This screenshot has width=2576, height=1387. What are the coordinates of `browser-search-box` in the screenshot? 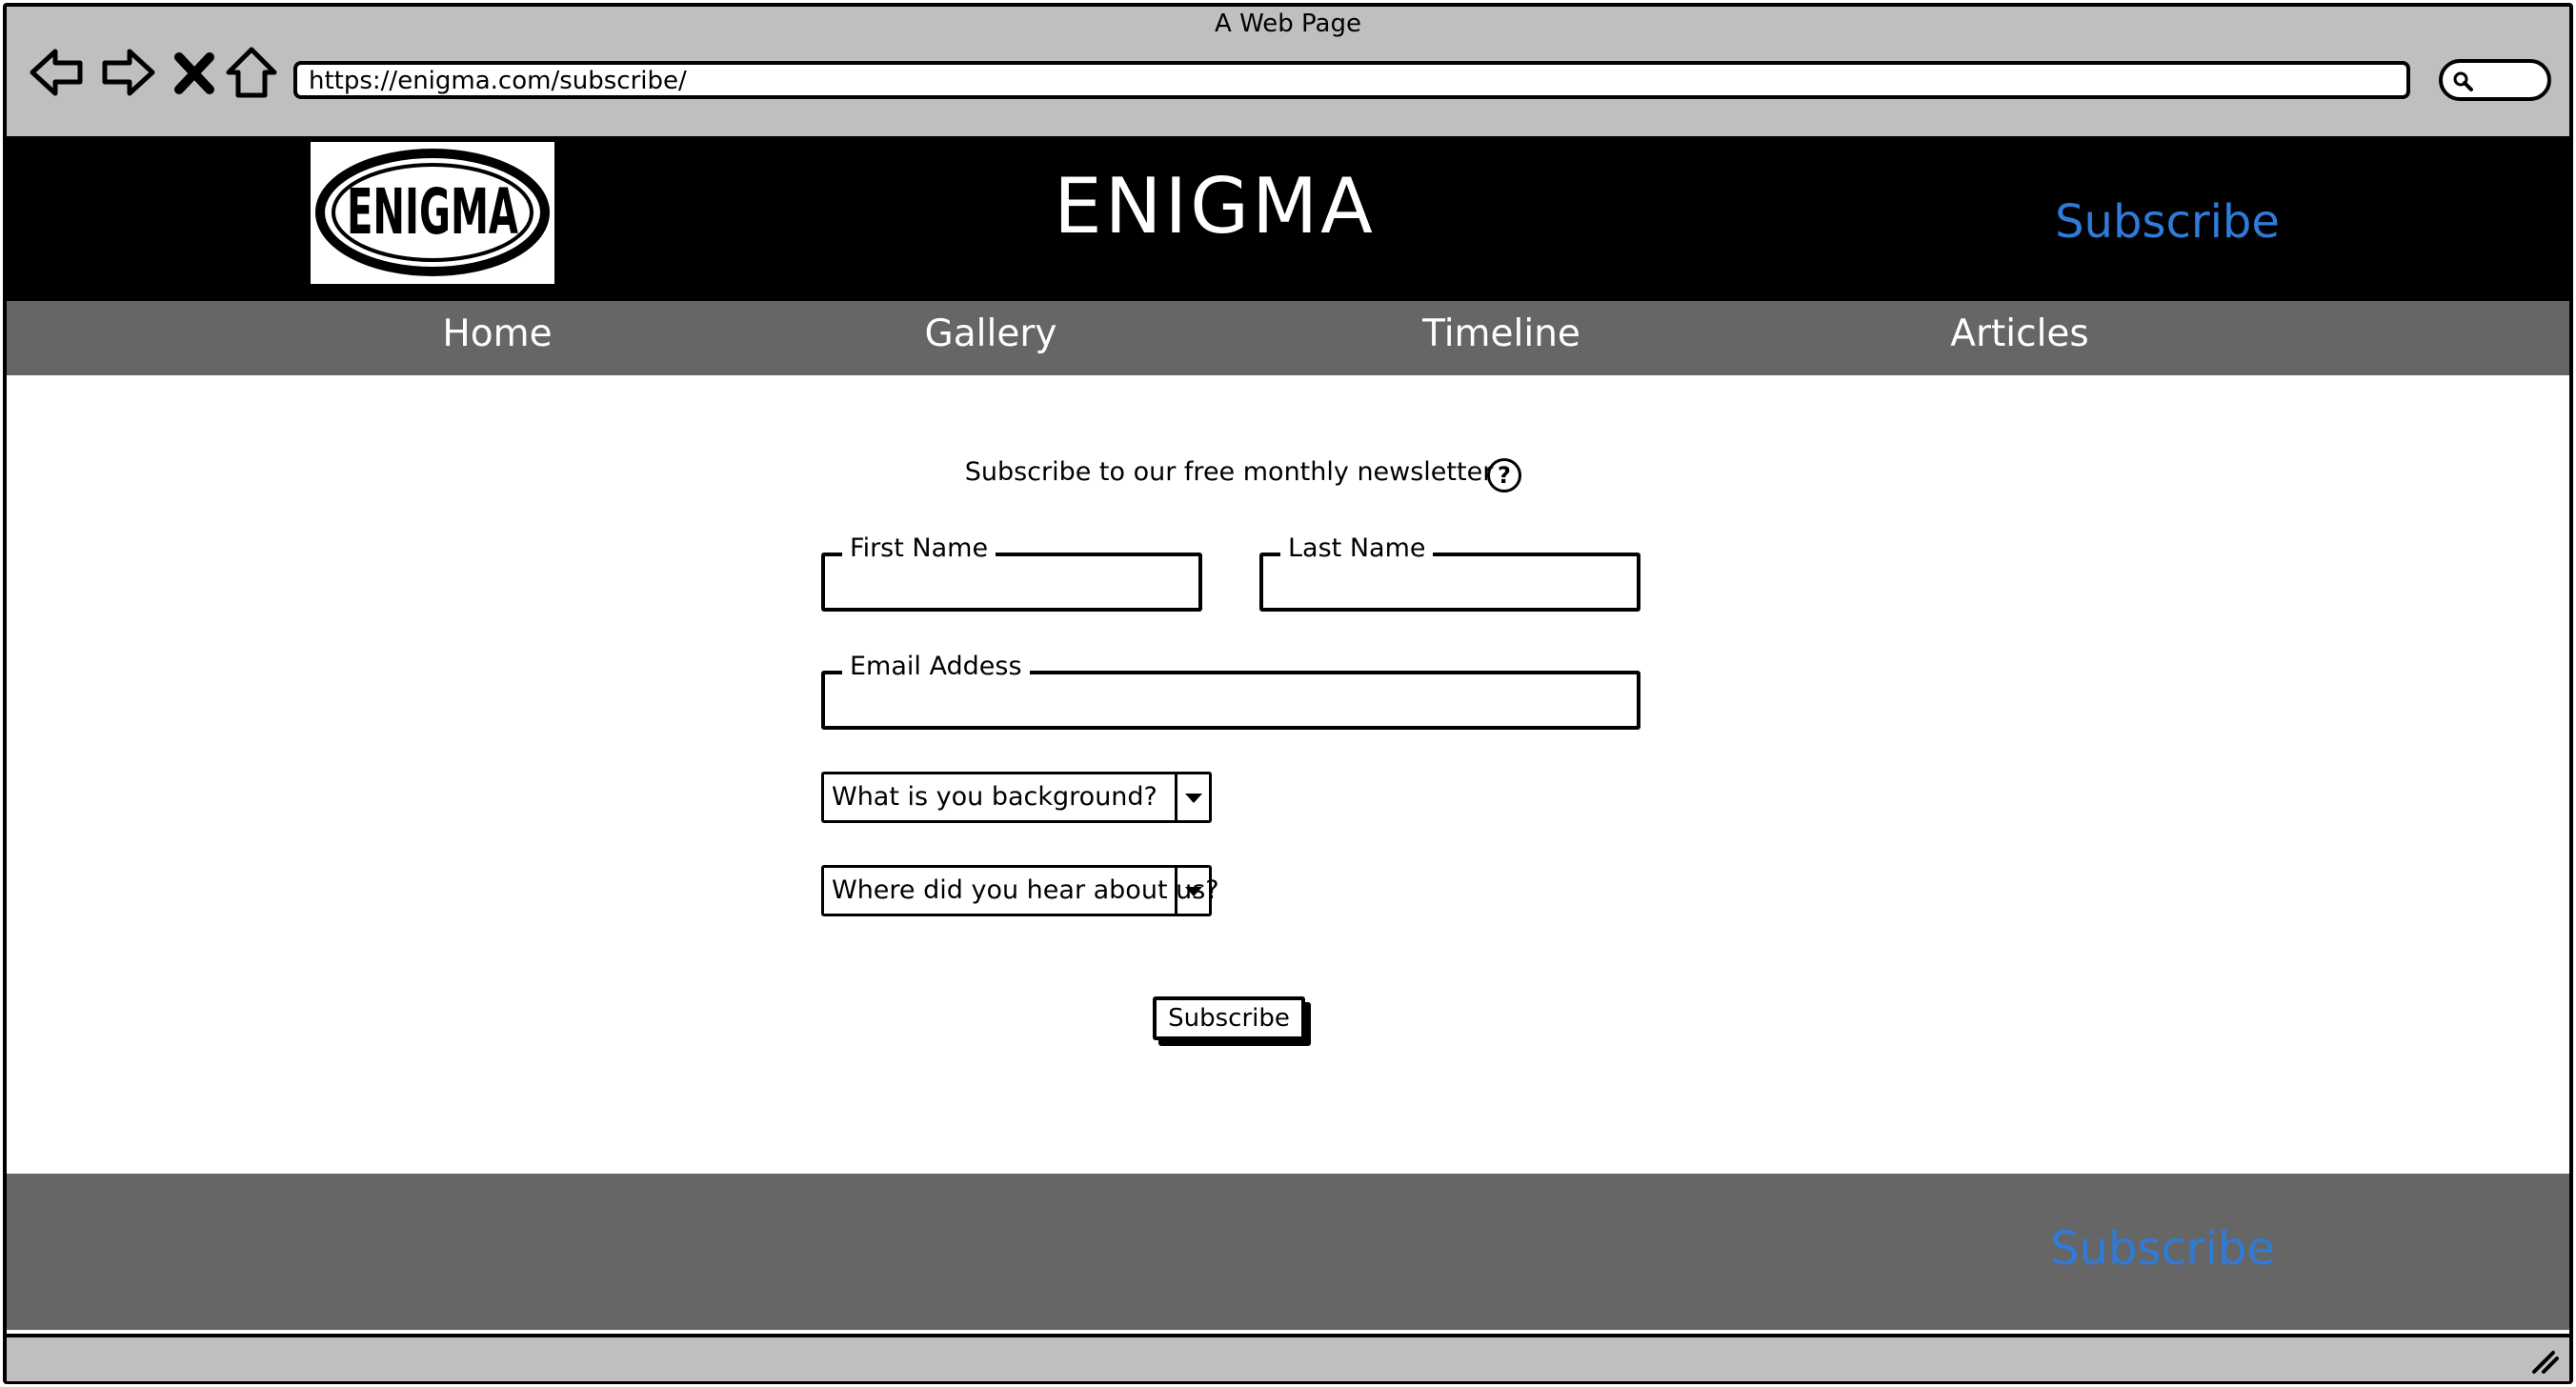 It's located at (2495, 80).